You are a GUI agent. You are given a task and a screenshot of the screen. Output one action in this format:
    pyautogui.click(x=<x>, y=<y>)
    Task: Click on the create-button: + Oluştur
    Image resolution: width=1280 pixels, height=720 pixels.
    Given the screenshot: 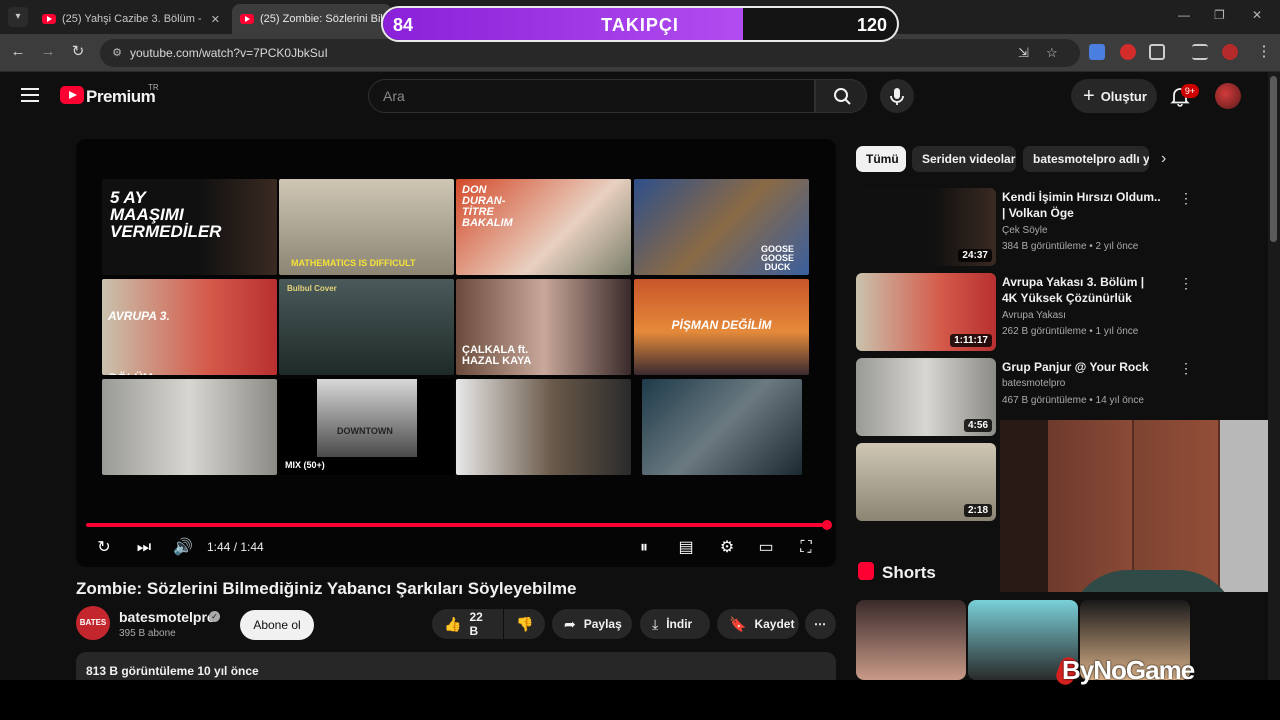 What is the action you would take?
    pyautogui.click(x=1114, y=96)
    